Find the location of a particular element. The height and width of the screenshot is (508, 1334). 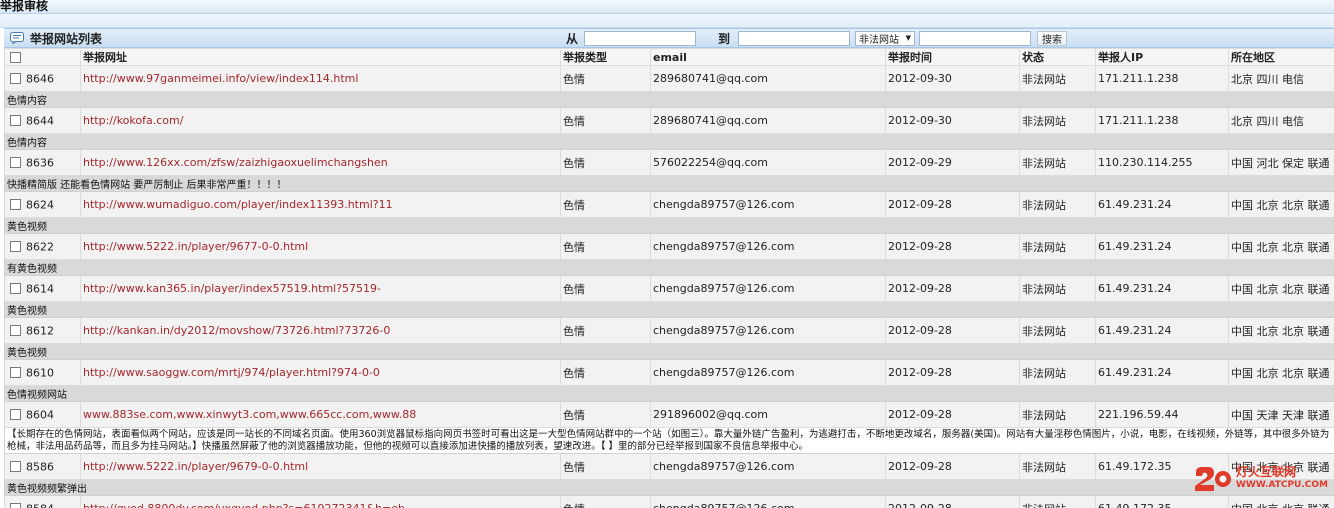

report-id: 8604 is located at coordinates (40, 415).